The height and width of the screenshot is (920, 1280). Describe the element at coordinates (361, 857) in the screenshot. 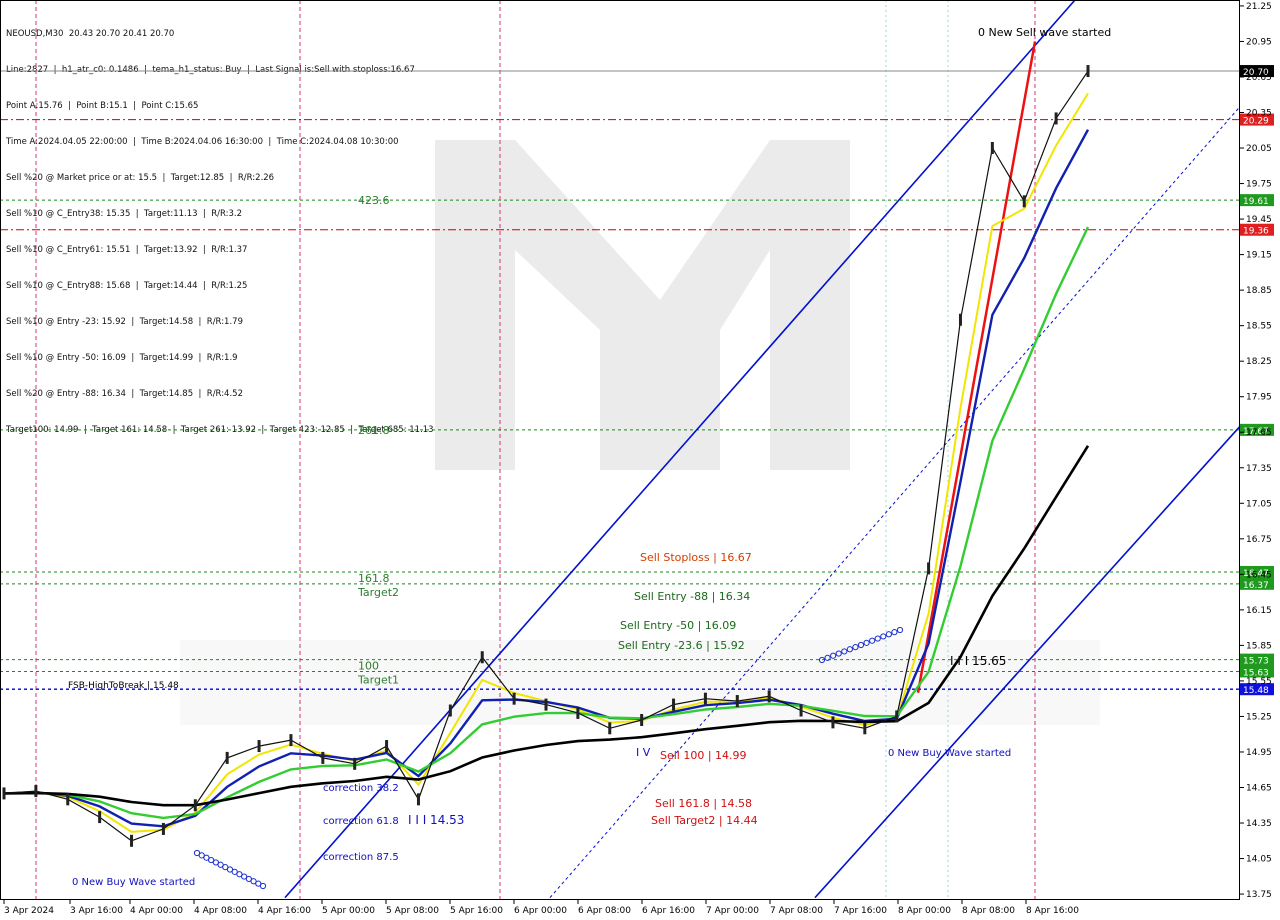

I see `chart-annotation: correction 87.5` at that location.